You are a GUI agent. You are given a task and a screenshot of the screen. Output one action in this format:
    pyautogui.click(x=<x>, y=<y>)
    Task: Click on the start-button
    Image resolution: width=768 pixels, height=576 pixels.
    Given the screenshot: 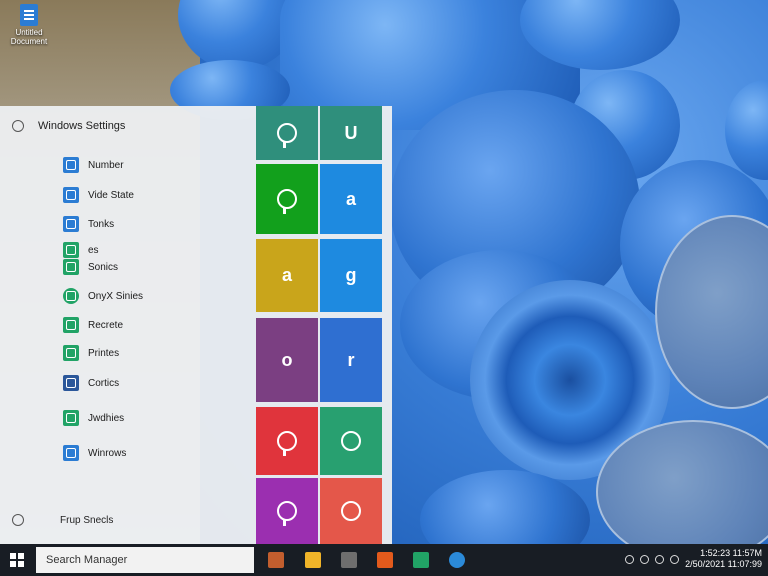 What is the action you would take?
    pyautogui.click(x=17, y=560)
    